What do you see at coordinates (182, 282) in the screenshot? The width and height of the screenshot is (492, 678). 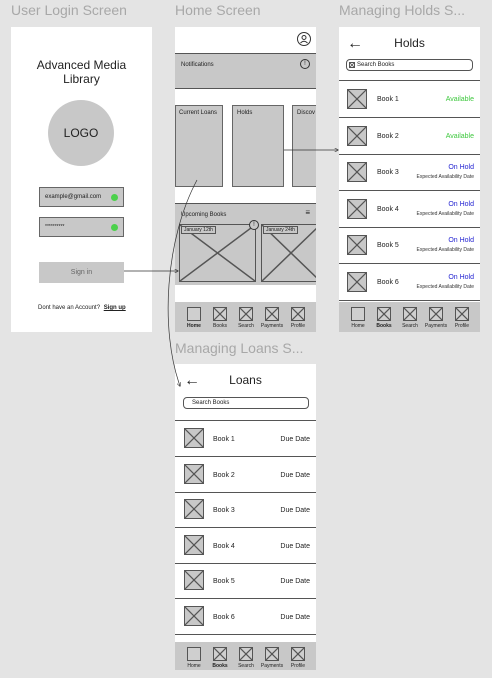 I see `arrow-home-to-loans` at bounding box center [182, 282].